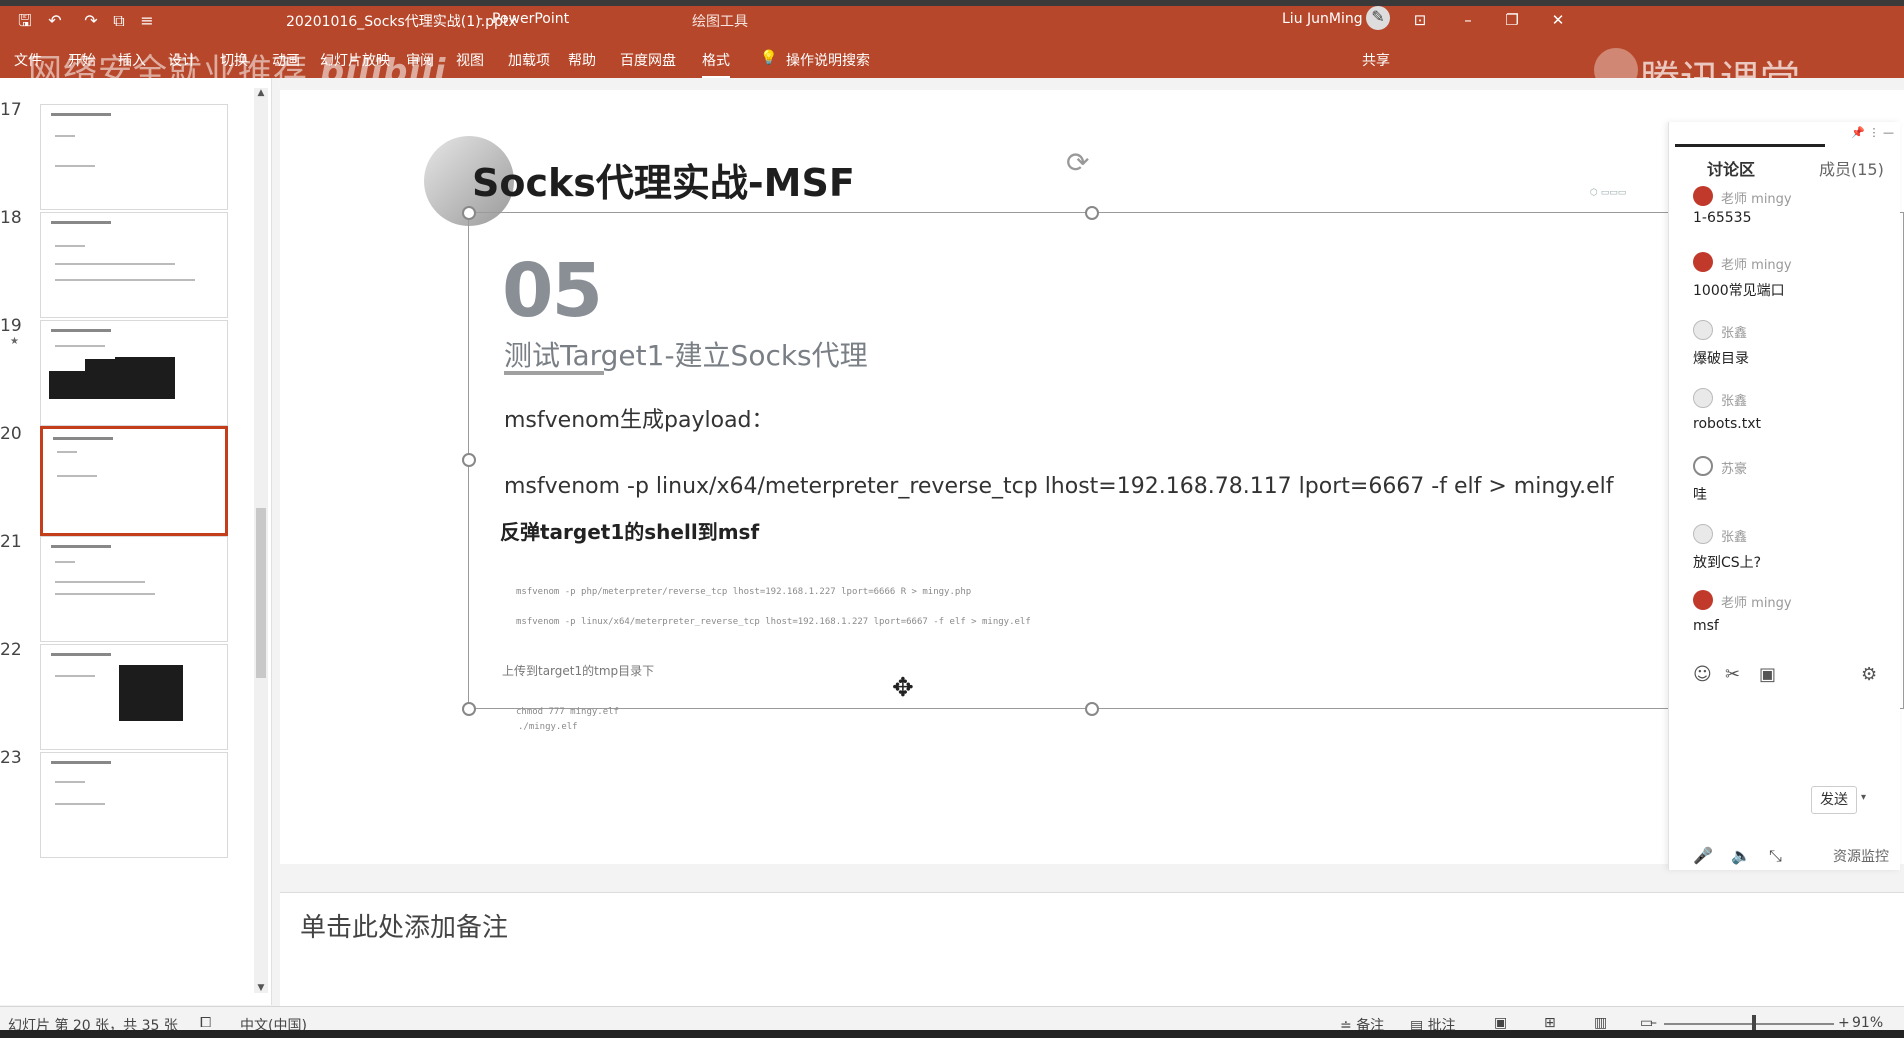 The height and width of the screenshot is (1038, 1904). I want to click on animation-star-icon: ★, so click(14, 341).